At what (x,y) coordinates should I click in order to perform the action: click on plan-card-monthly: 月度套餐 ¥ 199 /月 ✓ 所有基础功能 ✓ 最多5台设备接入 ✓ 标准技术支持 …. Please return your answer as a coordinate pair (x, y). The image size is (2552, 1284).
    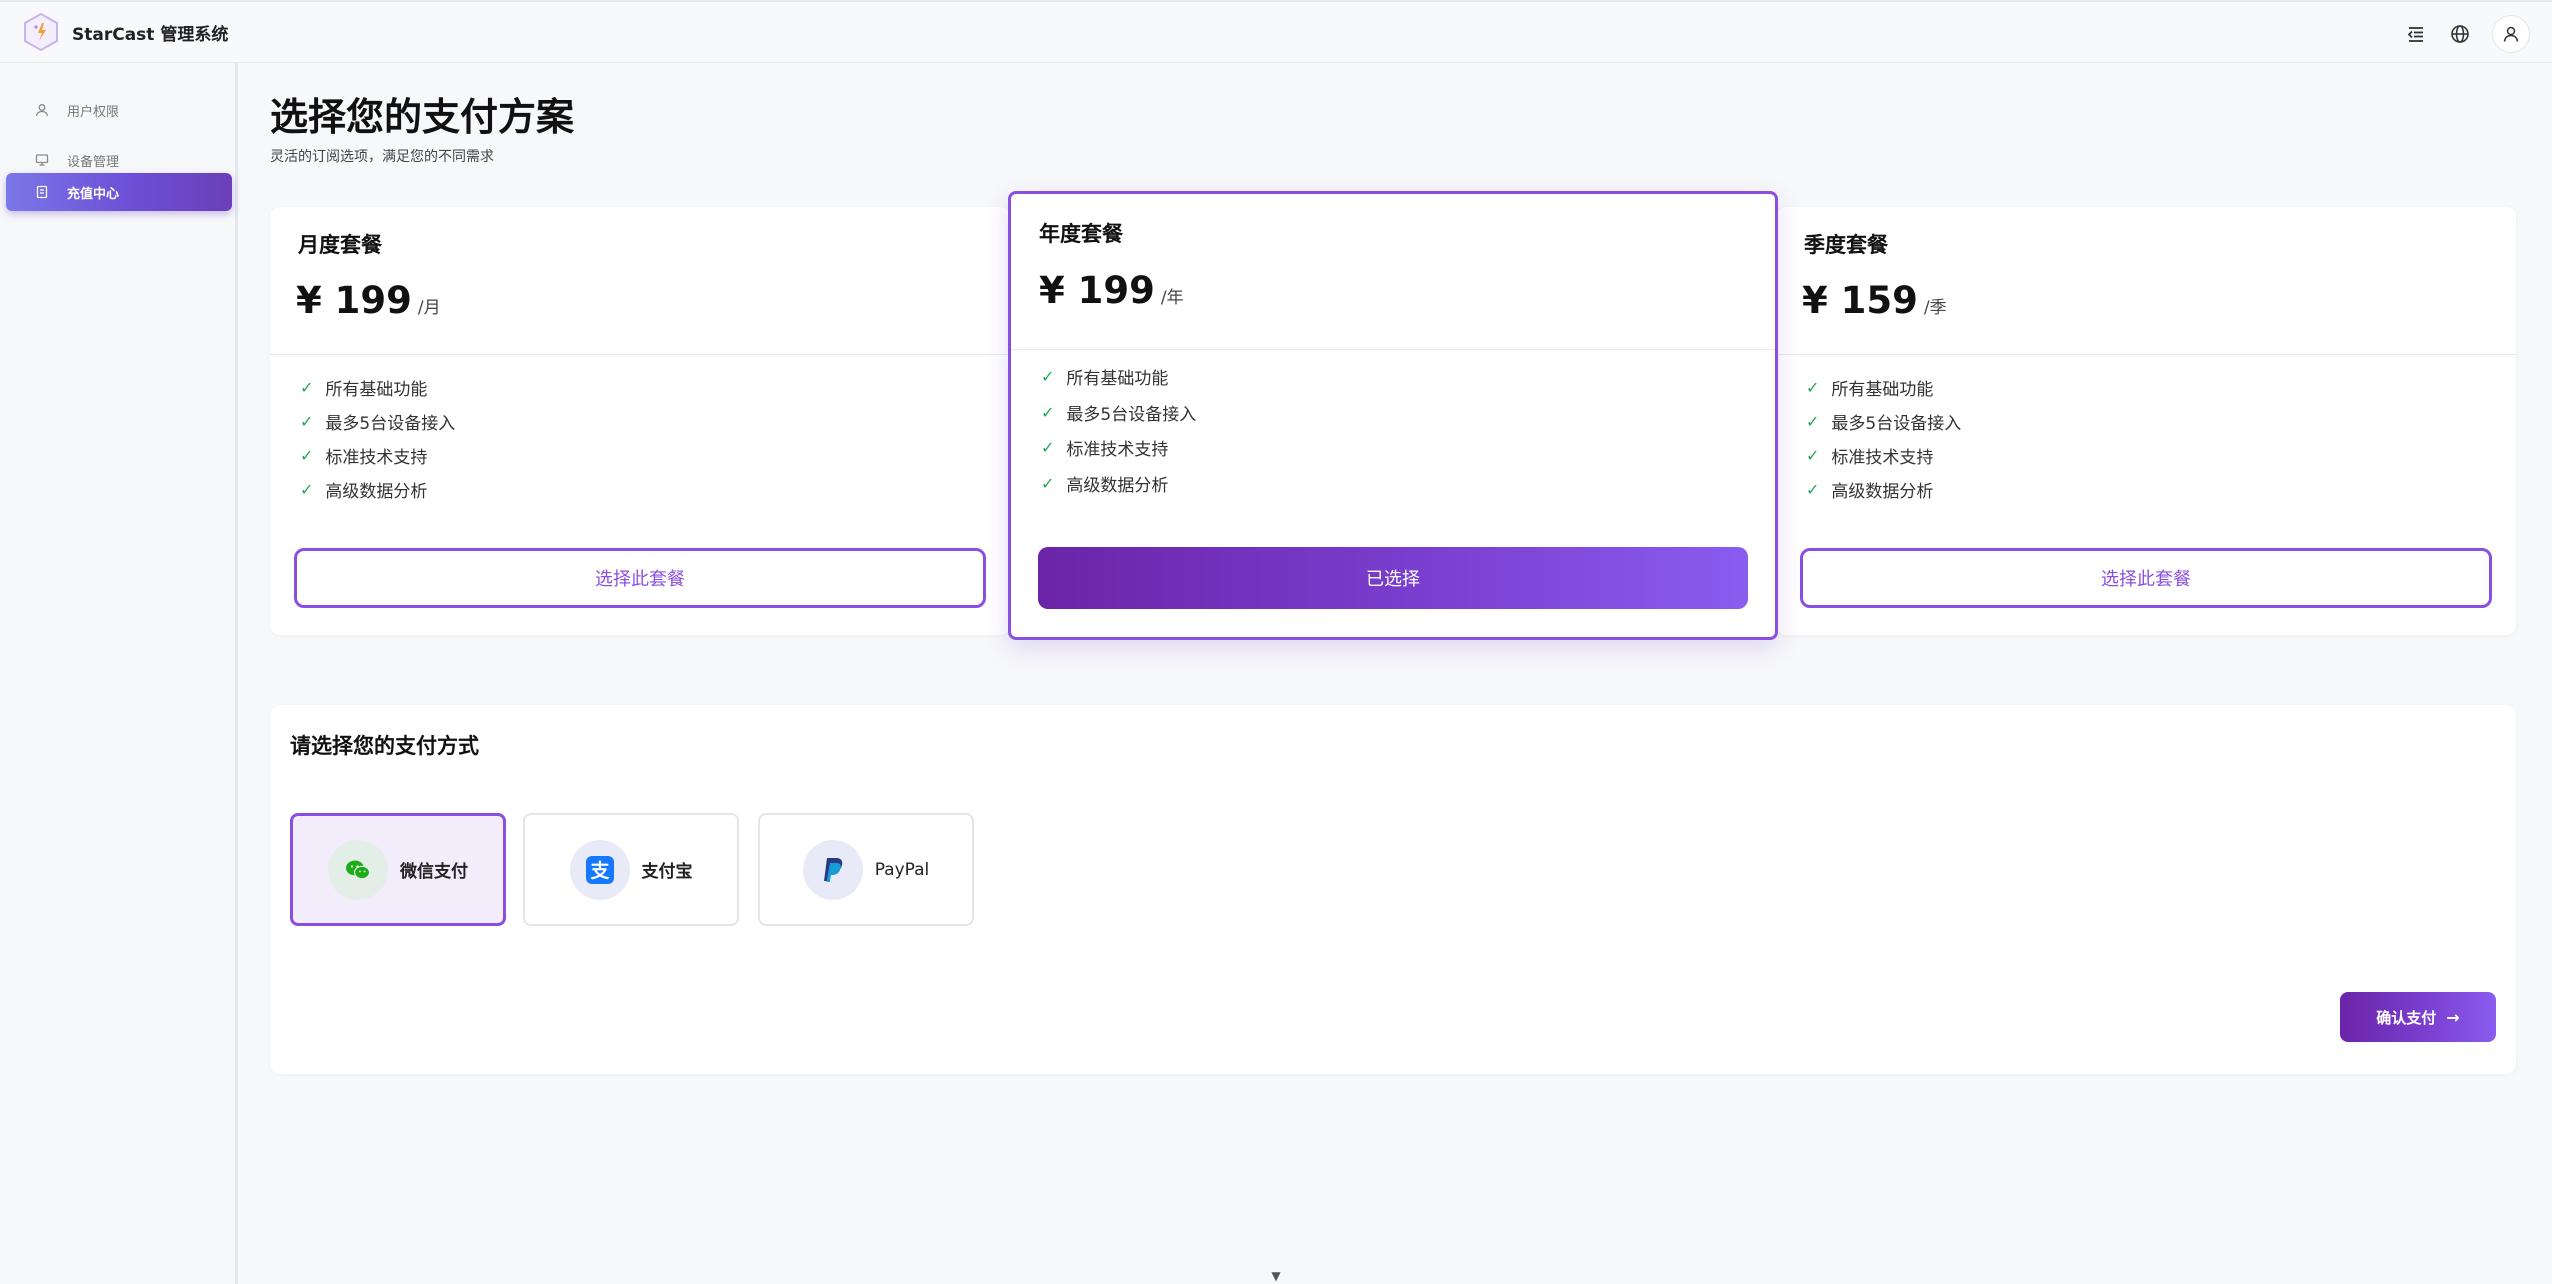
    Looking at the image, I should click on (640, 421).